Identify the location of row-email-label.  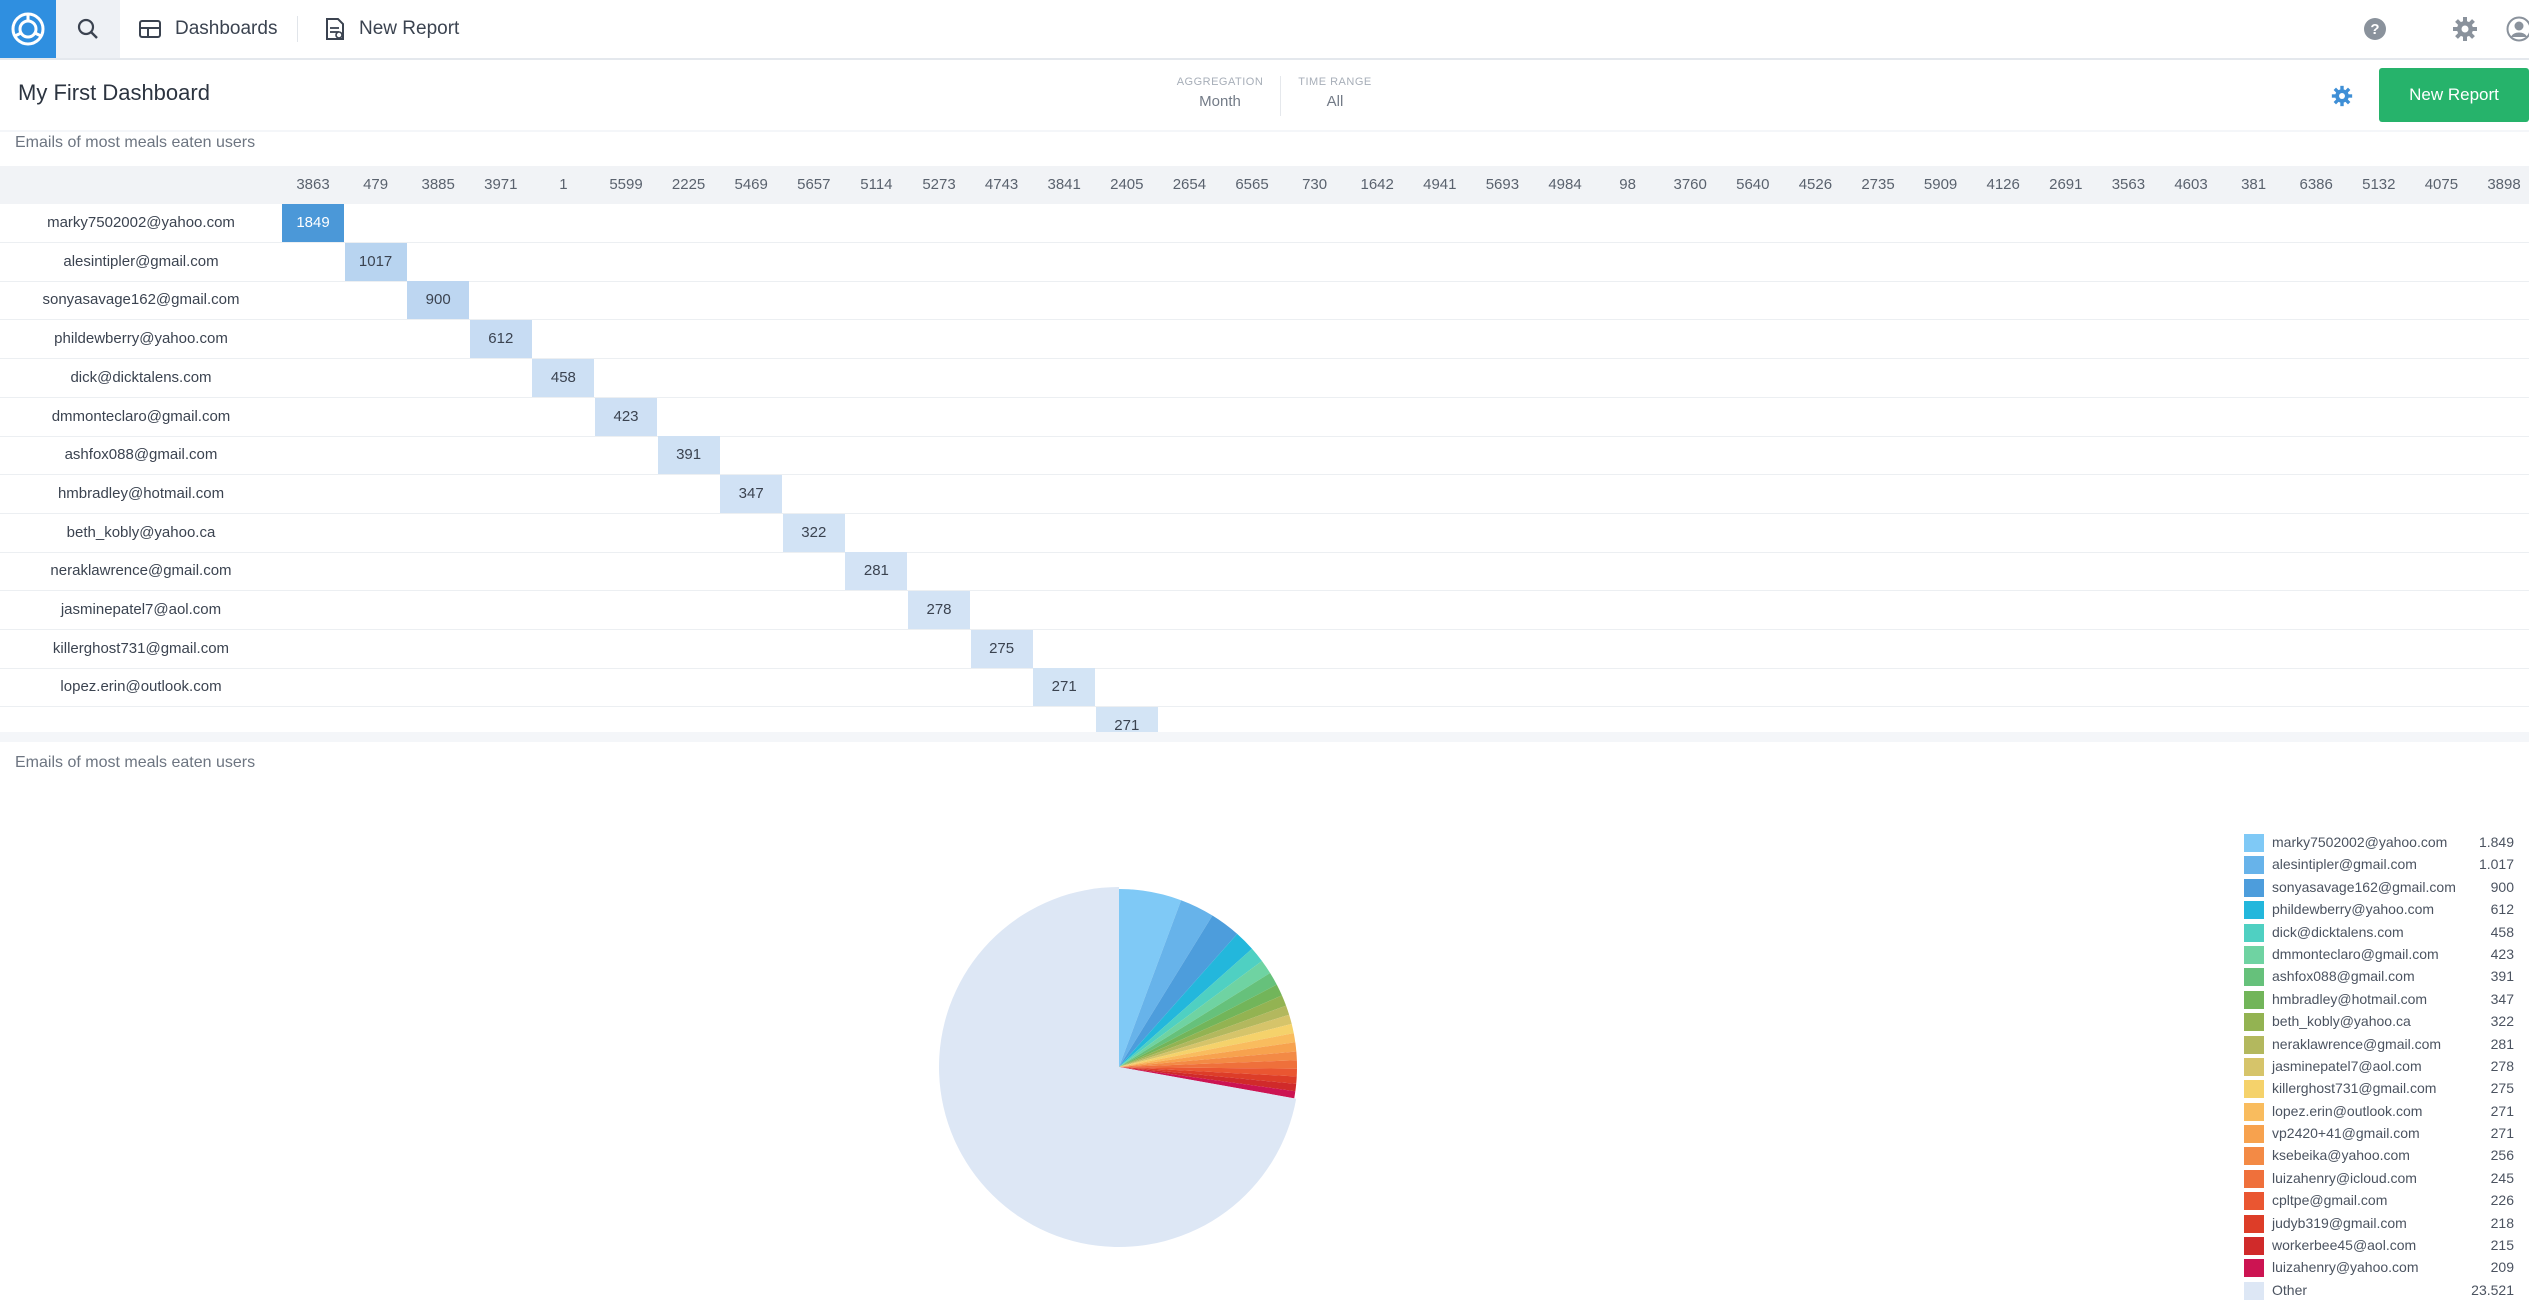
(141, 719).